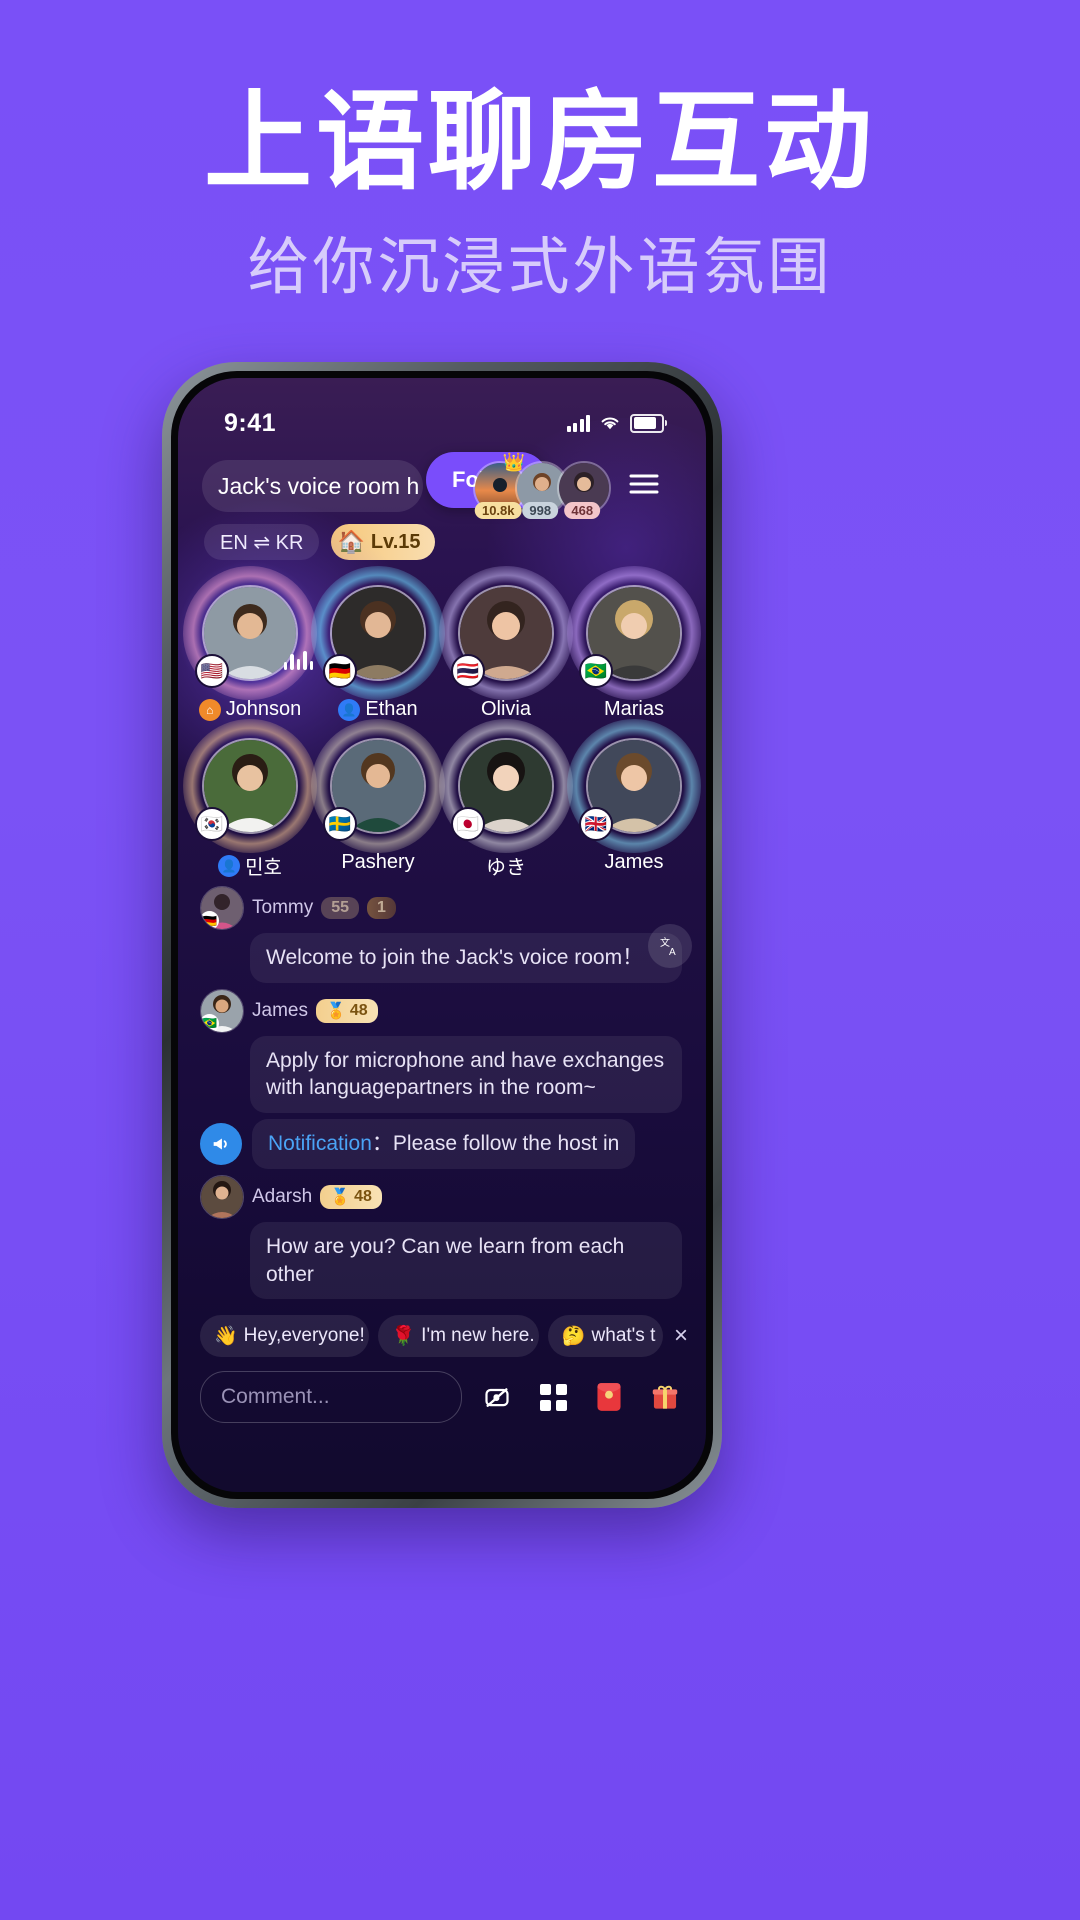 The width and height of the screenshot is (1080, 1920). I want to click on seat-name-row: 👤 Ethan, so click(378, 709).